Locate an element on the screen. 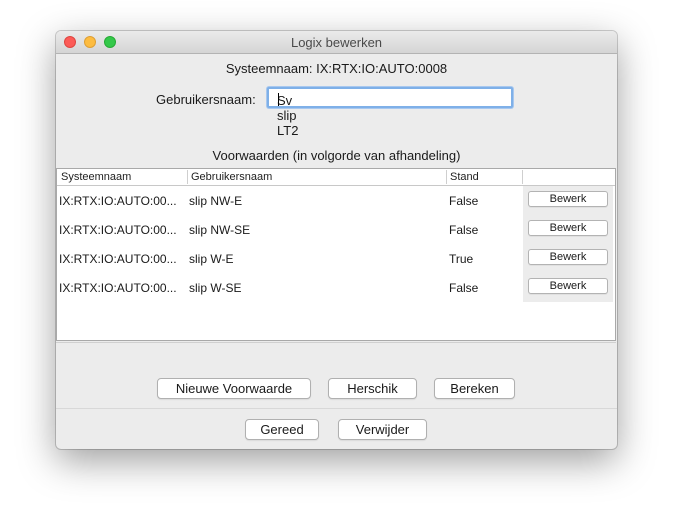 The width and height of the screenshot is (673, 530). done-button: Gereed is located at coordinates (282, 429).